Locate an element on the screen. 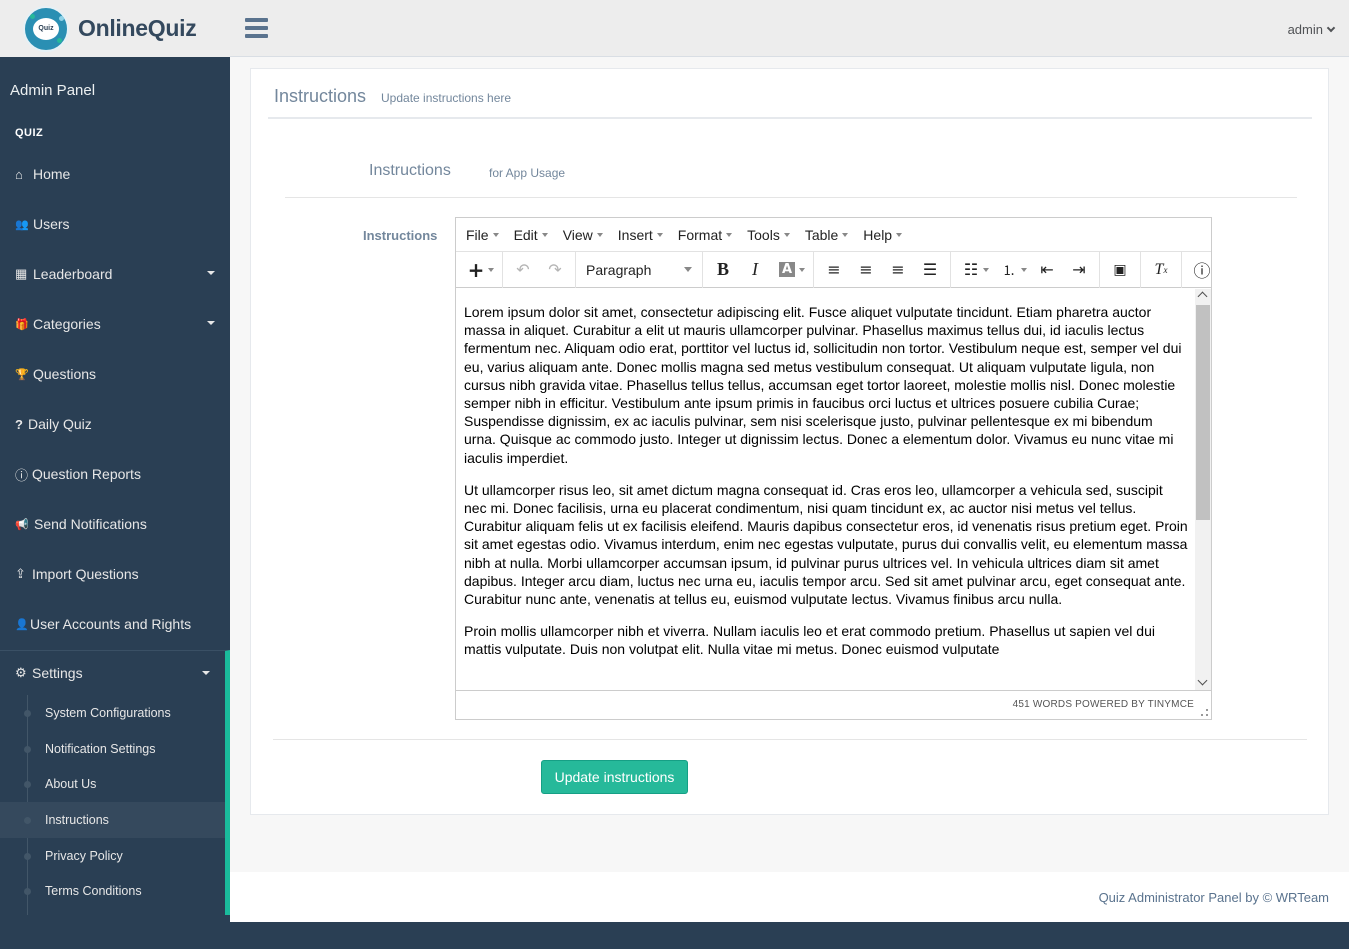 The height and width of the screenshot is (949, 1349). menu-format: Format is located at coordinates (705, 235).